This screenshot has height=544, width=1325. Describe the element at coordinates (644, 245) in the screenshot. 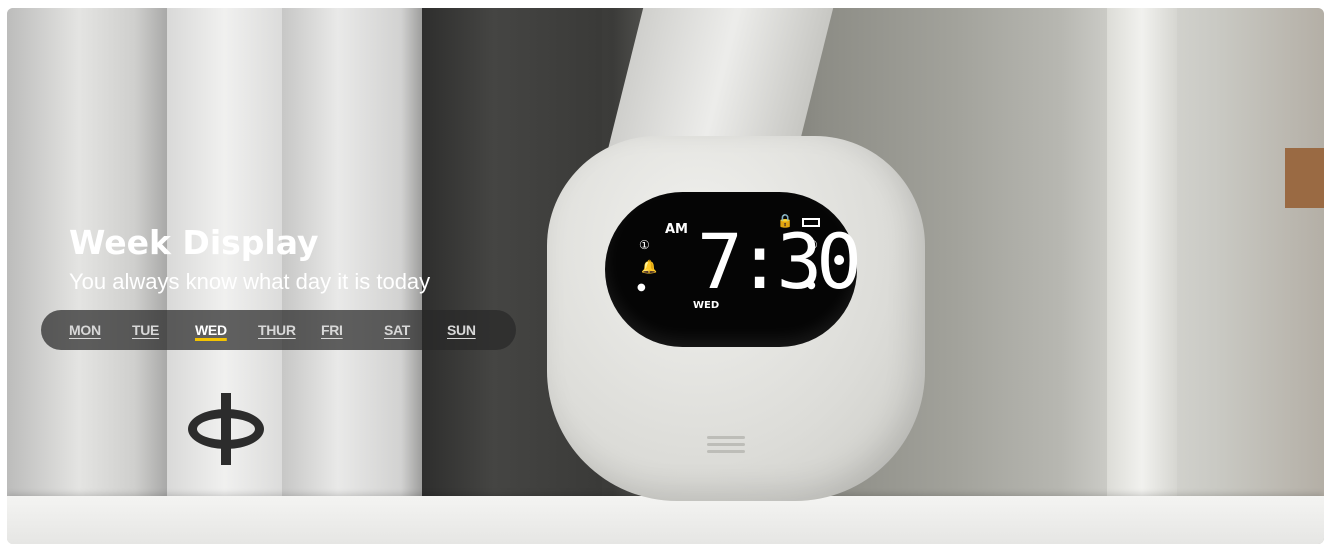

I see `alarm-1-icon: ①` at that location.